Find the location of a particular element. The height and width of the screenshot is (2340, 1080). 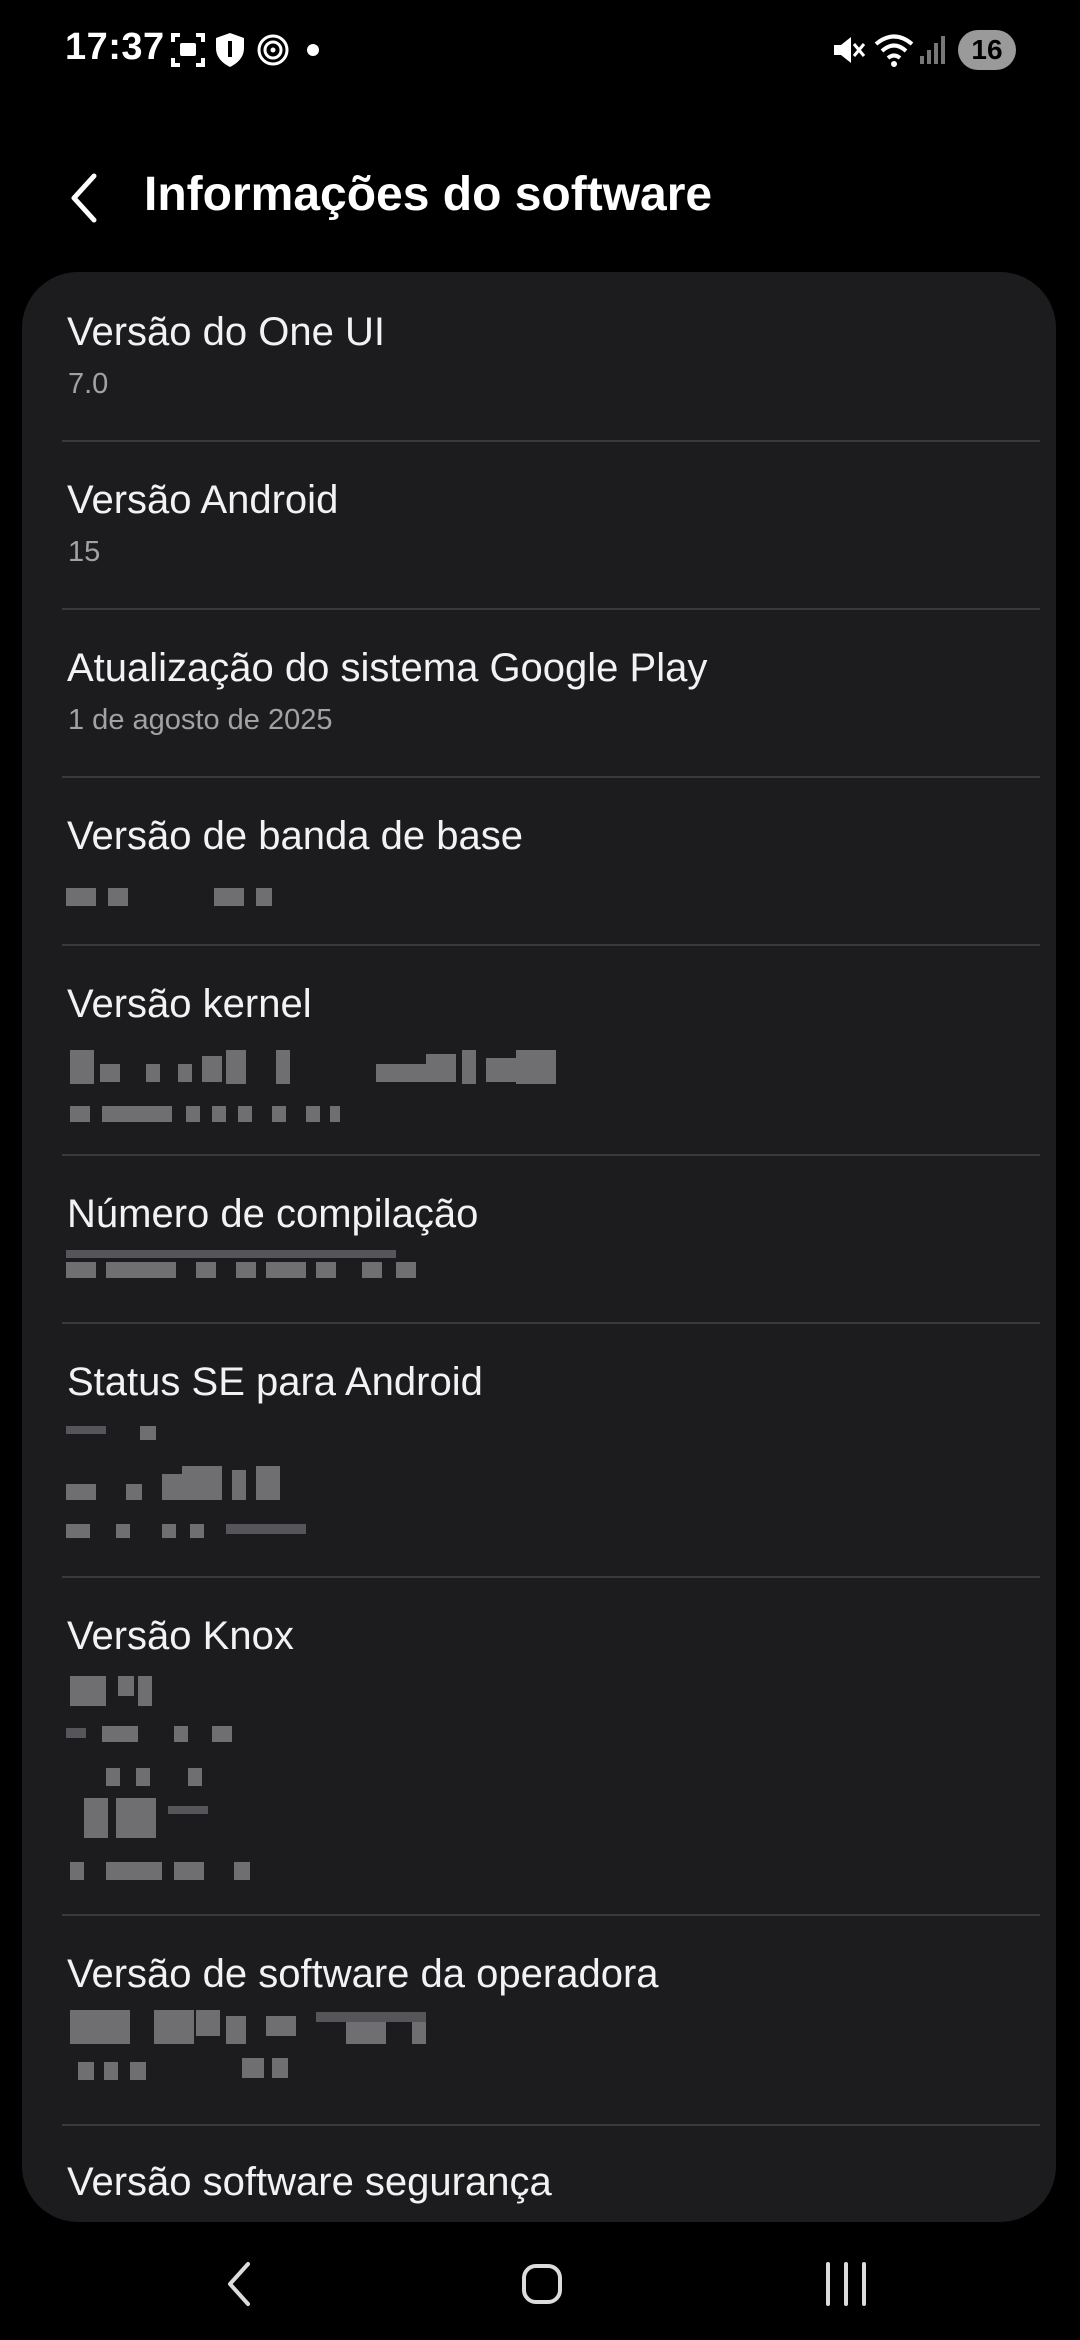

list-item-carrier-software-version: Versão de software da operadora is located at coordinates (539, 2020).